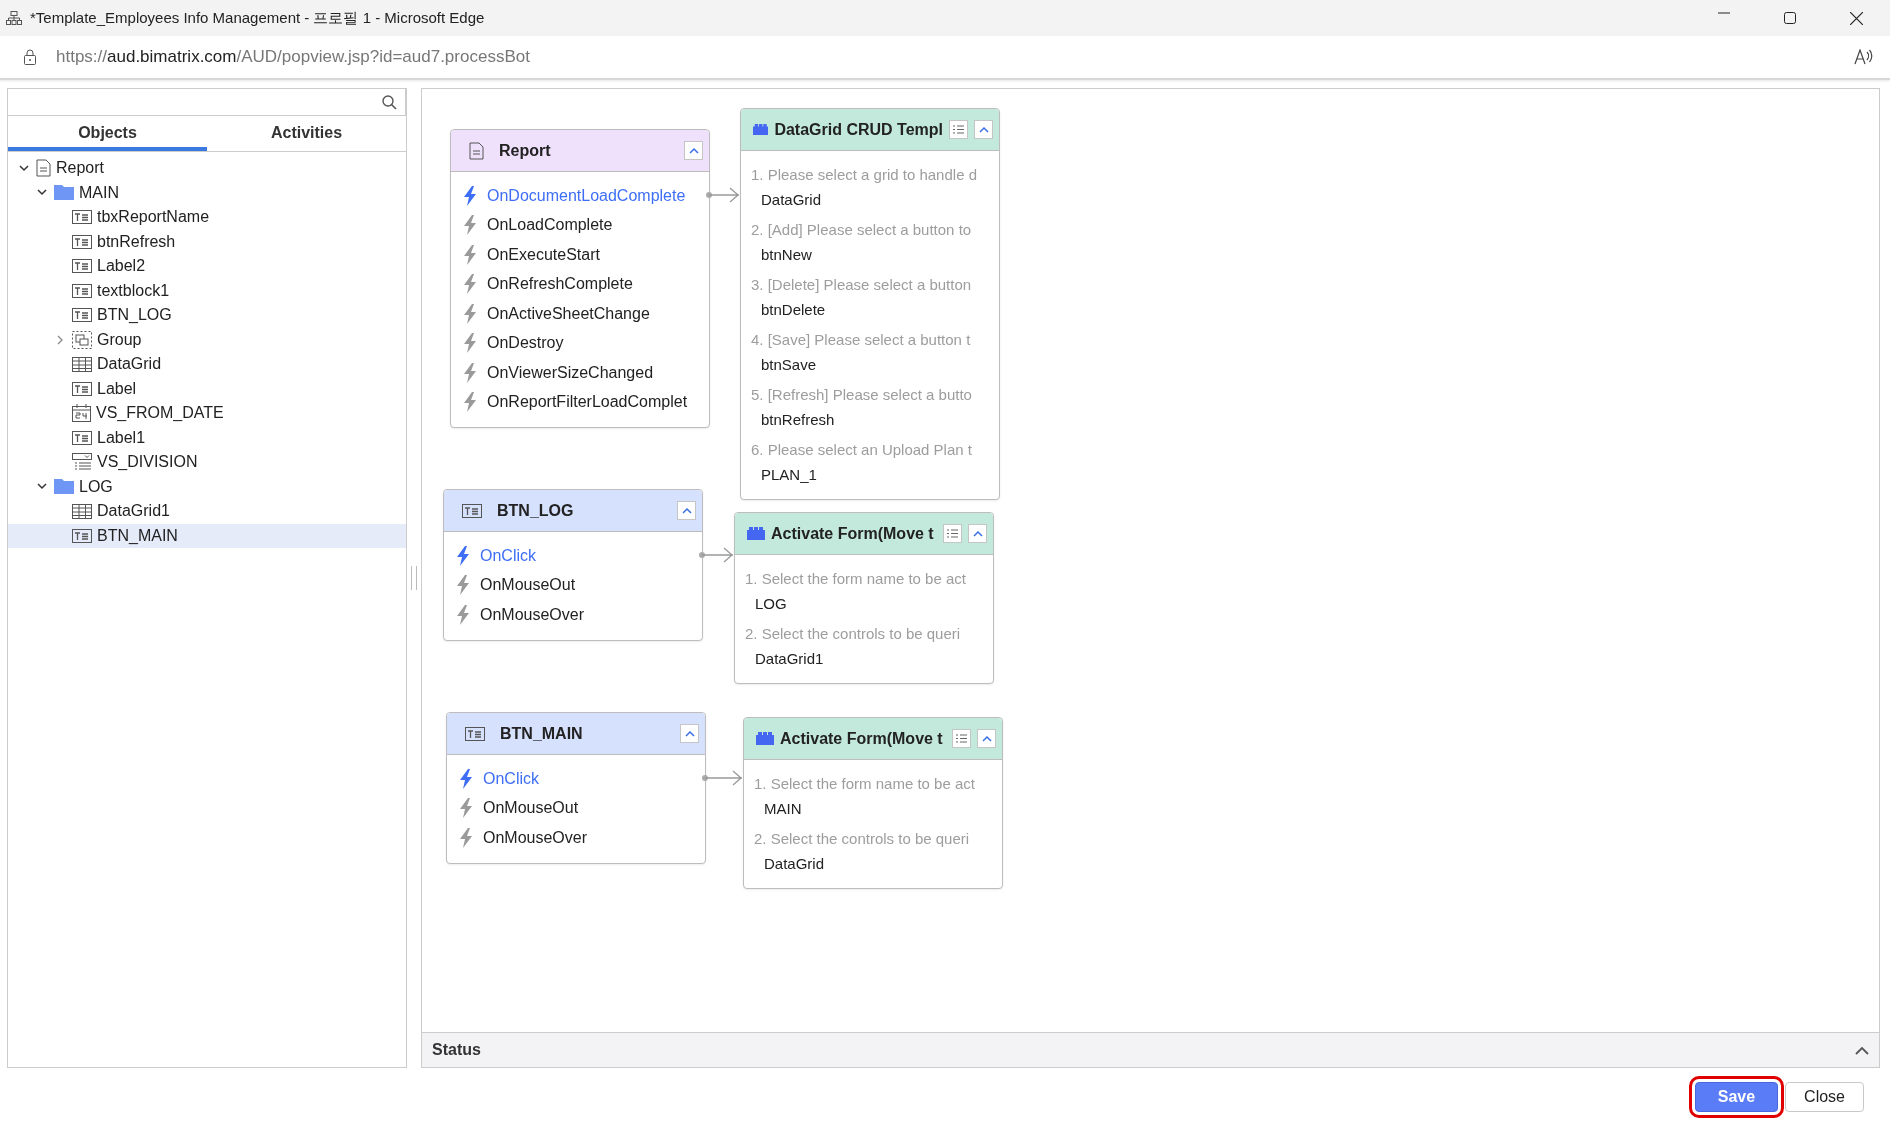 The width and height of the screenshot is (1890, 1125). Describe the element at coordinates (528, 585) in the screenshot. I see `event-label: OnMouseOut` at that location.